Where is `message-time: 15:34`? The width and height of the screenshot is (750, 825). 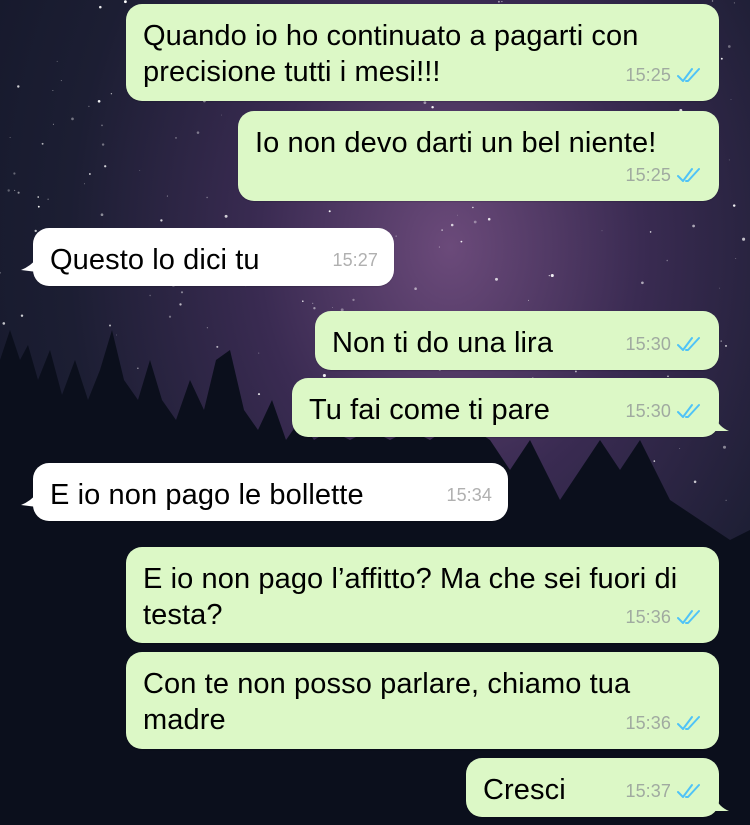
message-time: 15:34 is located at coordinates (469, 495).